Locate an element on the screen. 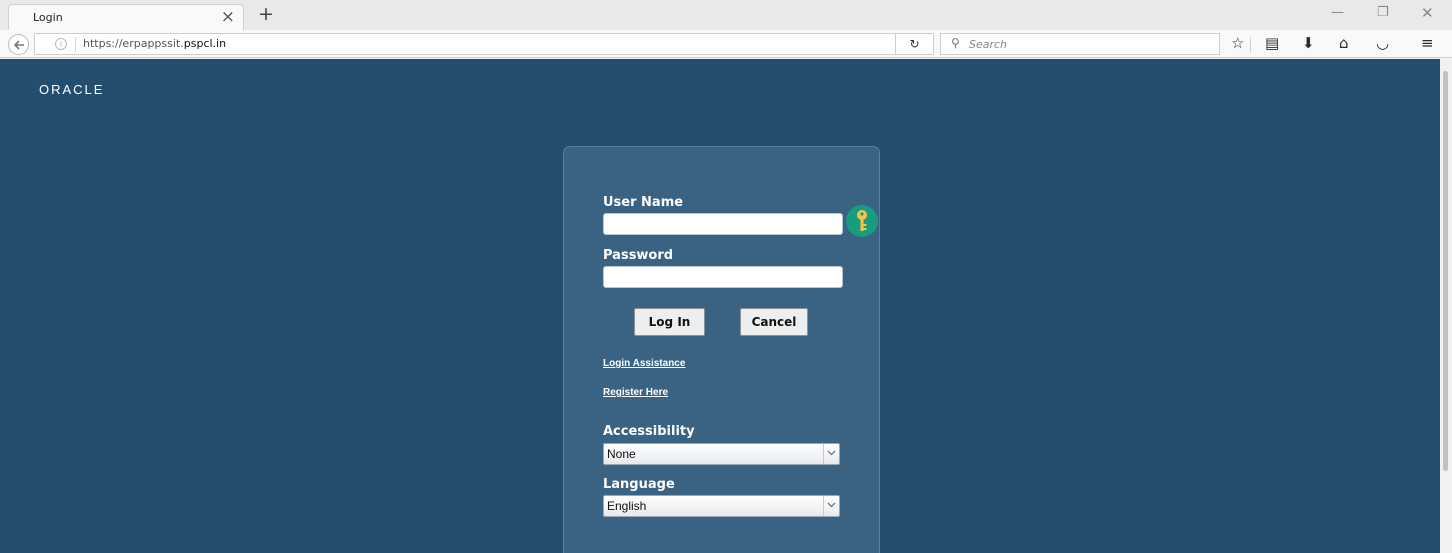 This screenshot has height=553, width=1452. minimize-icon: — is located at coordinates (1337, 13).